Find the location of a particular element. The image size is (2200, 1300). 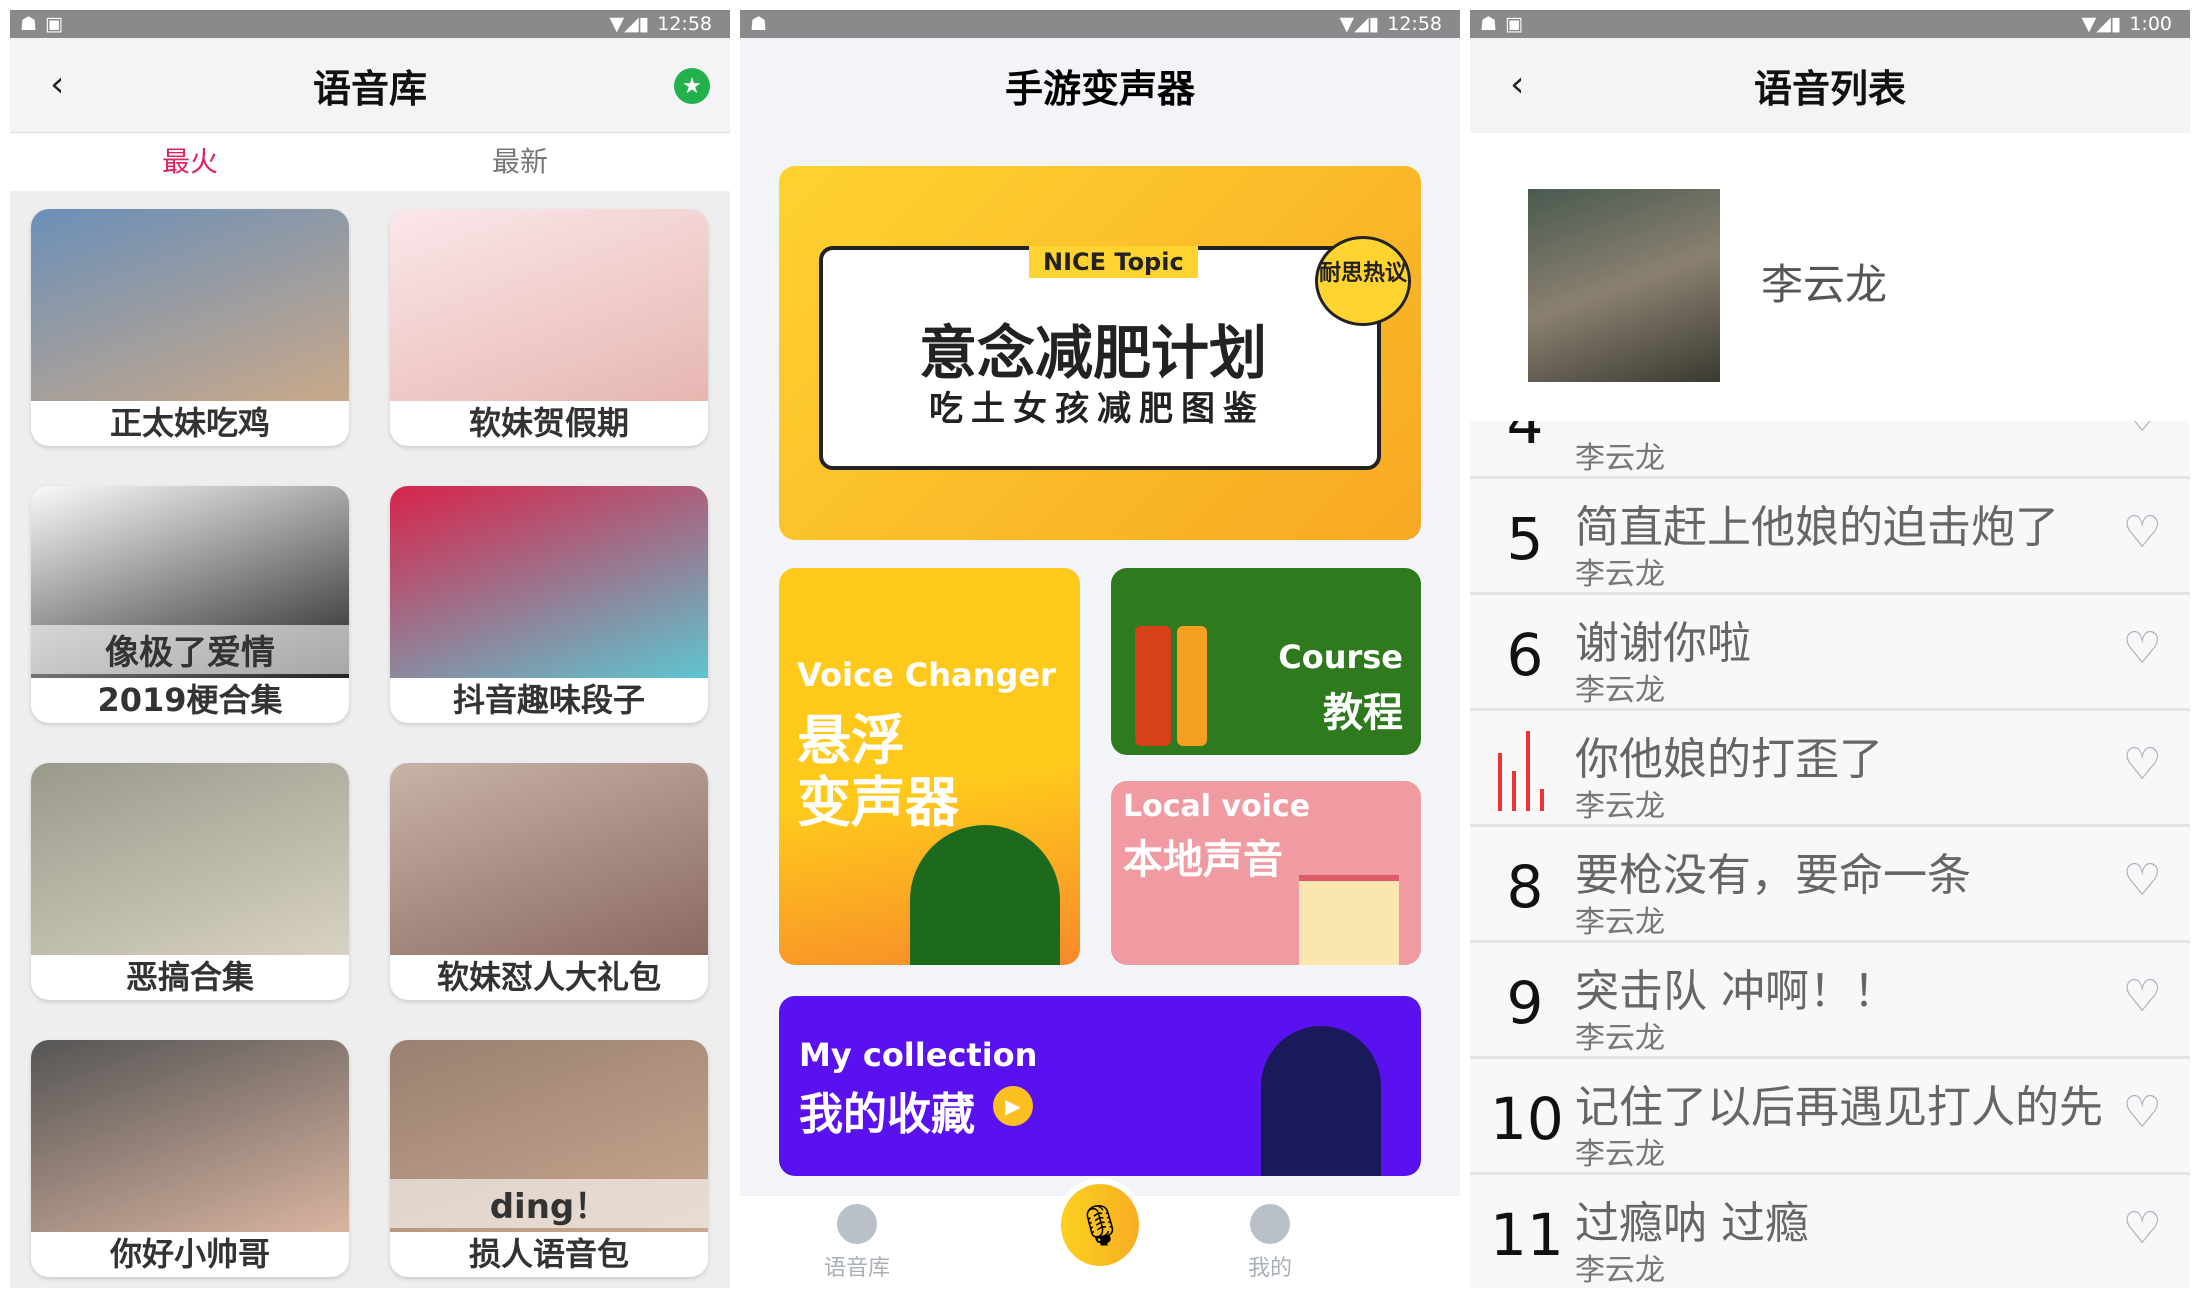

item-title: 记住了以后再遇见打人的先 is located at coordinates (1839, 1107).